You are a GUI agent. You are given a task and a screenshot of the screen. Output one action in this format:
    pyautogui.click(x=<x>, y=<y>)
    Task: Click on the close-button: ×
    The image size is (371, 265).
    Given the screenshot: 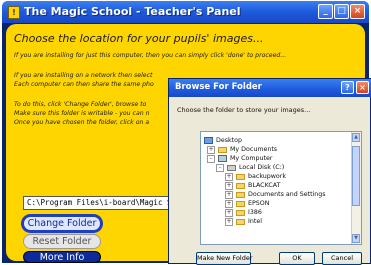 What is the action you would take?
    pyautogui.click(x=357, y=11)
    